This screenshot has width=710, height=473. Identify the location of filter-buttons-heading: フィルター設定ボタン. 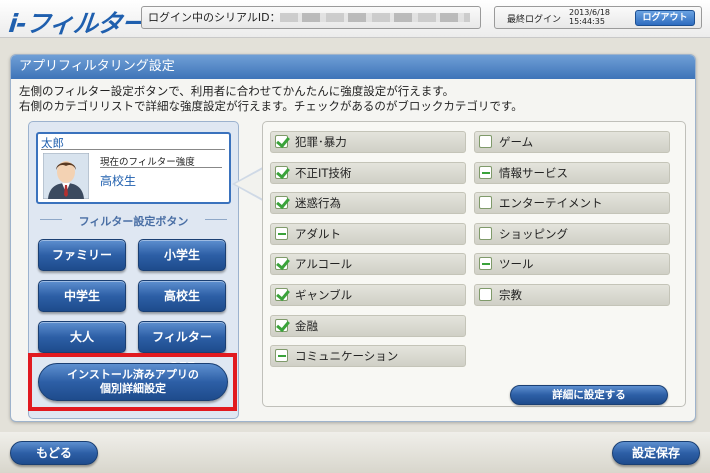
(133, 221).